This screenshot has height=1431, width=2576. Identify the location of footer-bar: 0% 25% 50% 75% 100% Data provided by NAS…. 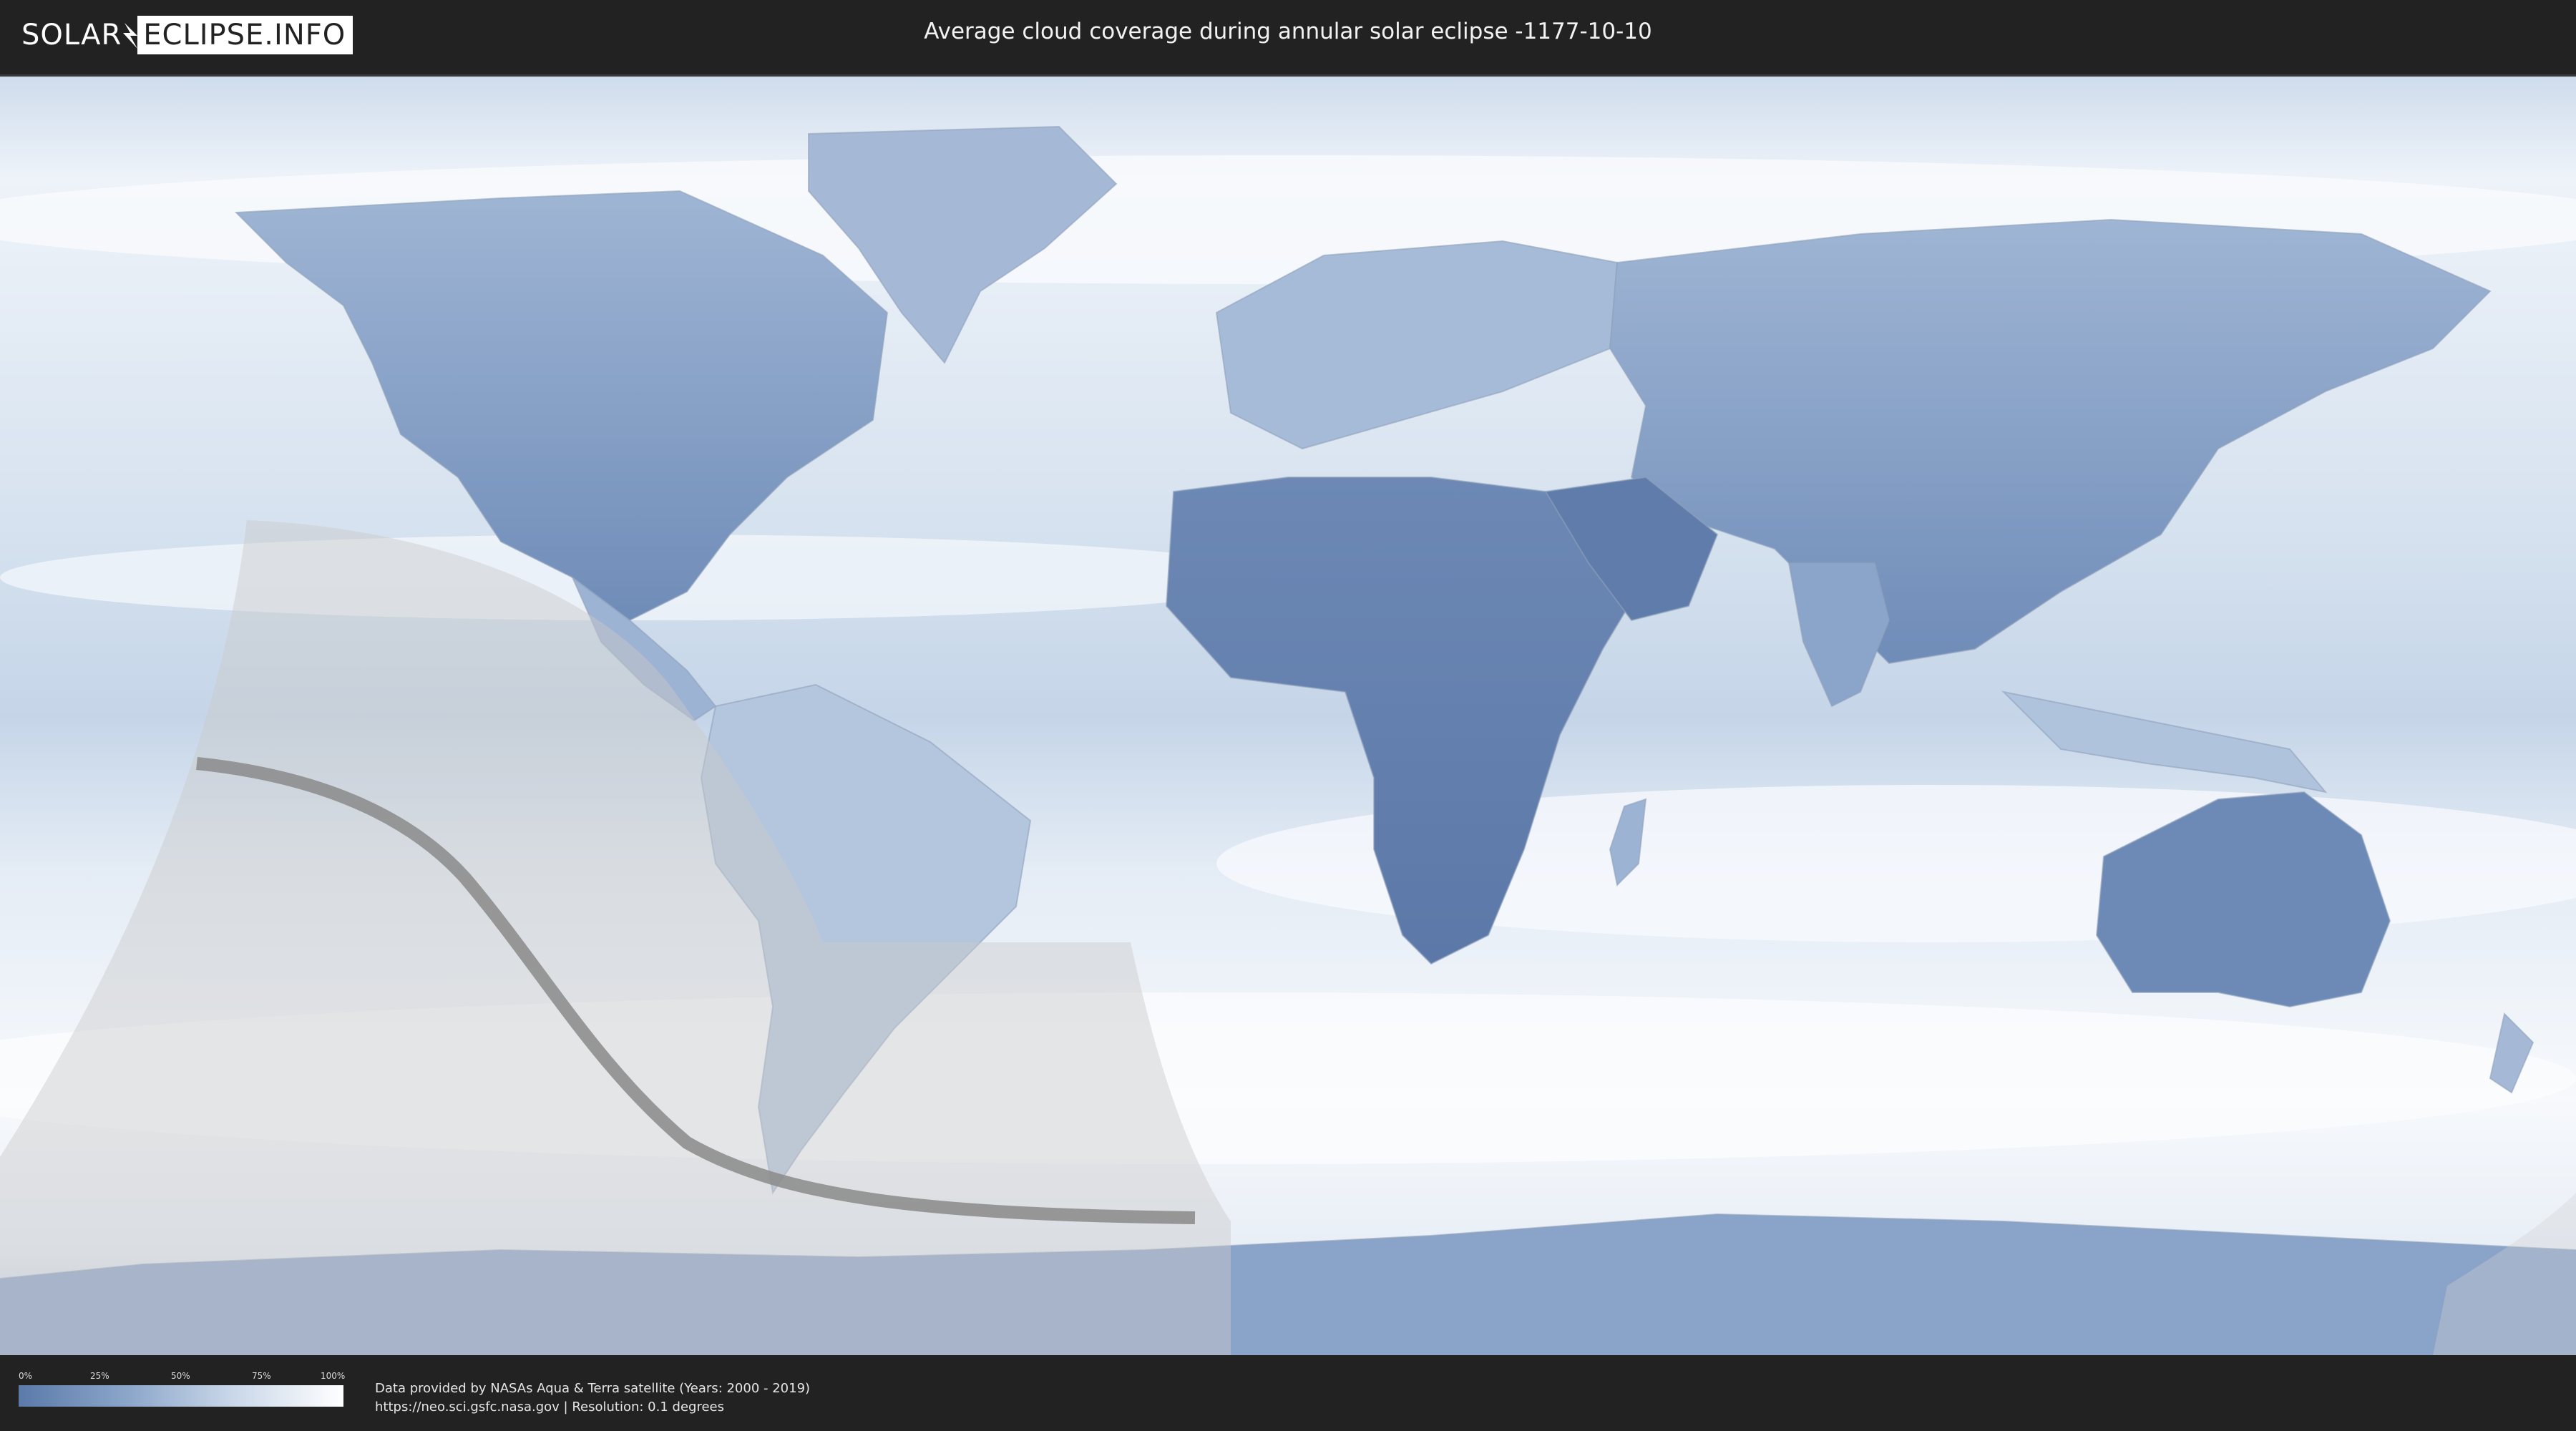
(1288, 1394).